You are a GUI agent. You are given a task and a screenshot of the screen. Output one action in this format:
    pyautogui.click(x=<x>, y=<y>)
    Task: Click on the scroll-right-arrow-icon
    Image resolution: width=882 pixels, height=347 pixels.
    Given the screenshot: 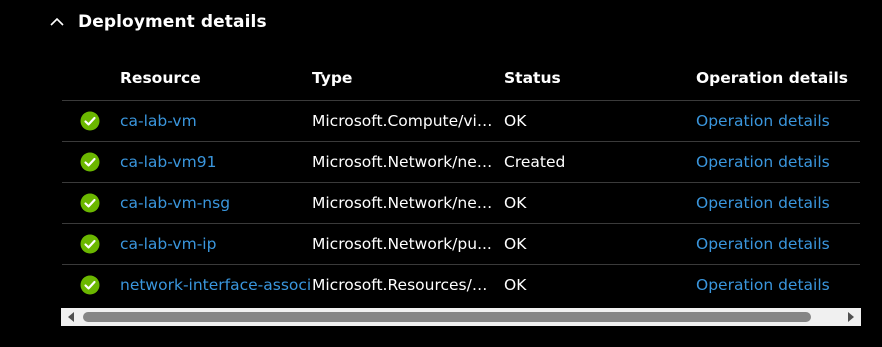 What is the action you would take?
    pyautogui.click(x=851, y=317)
    